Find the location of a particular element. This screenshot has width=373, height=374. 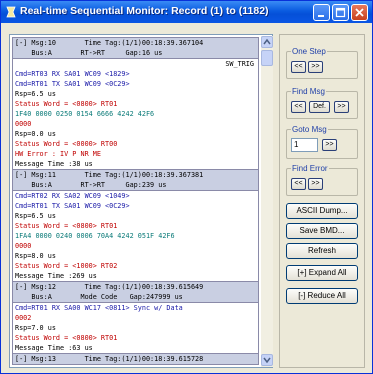

reduce-all-button: [-] Reduce All is located at coordinates (322, 296).